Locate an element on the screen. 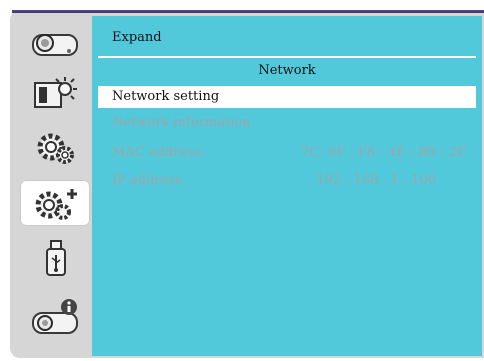  sidebar-item-picture is located at coordinates (55, 41).